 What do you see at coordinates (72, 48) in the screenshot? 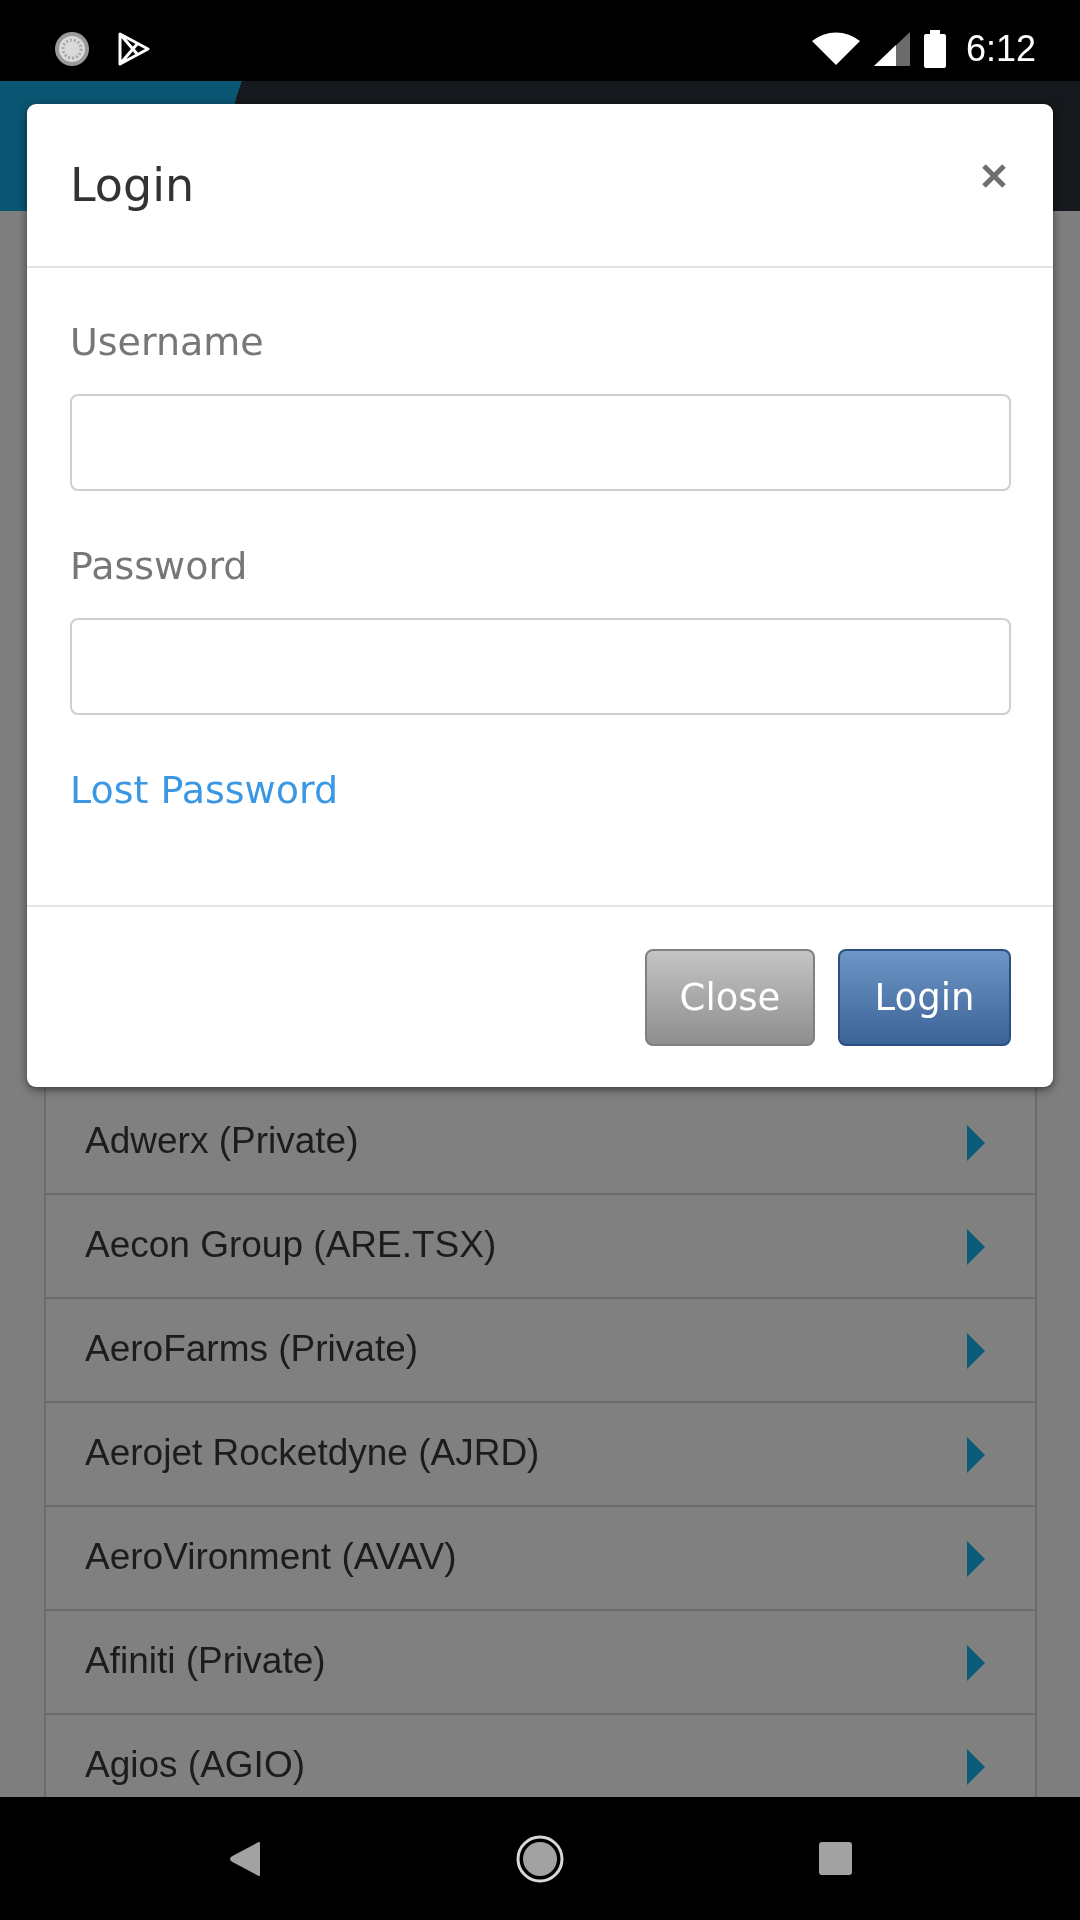
I see `circle-icon` at bounding box center [72, 48].